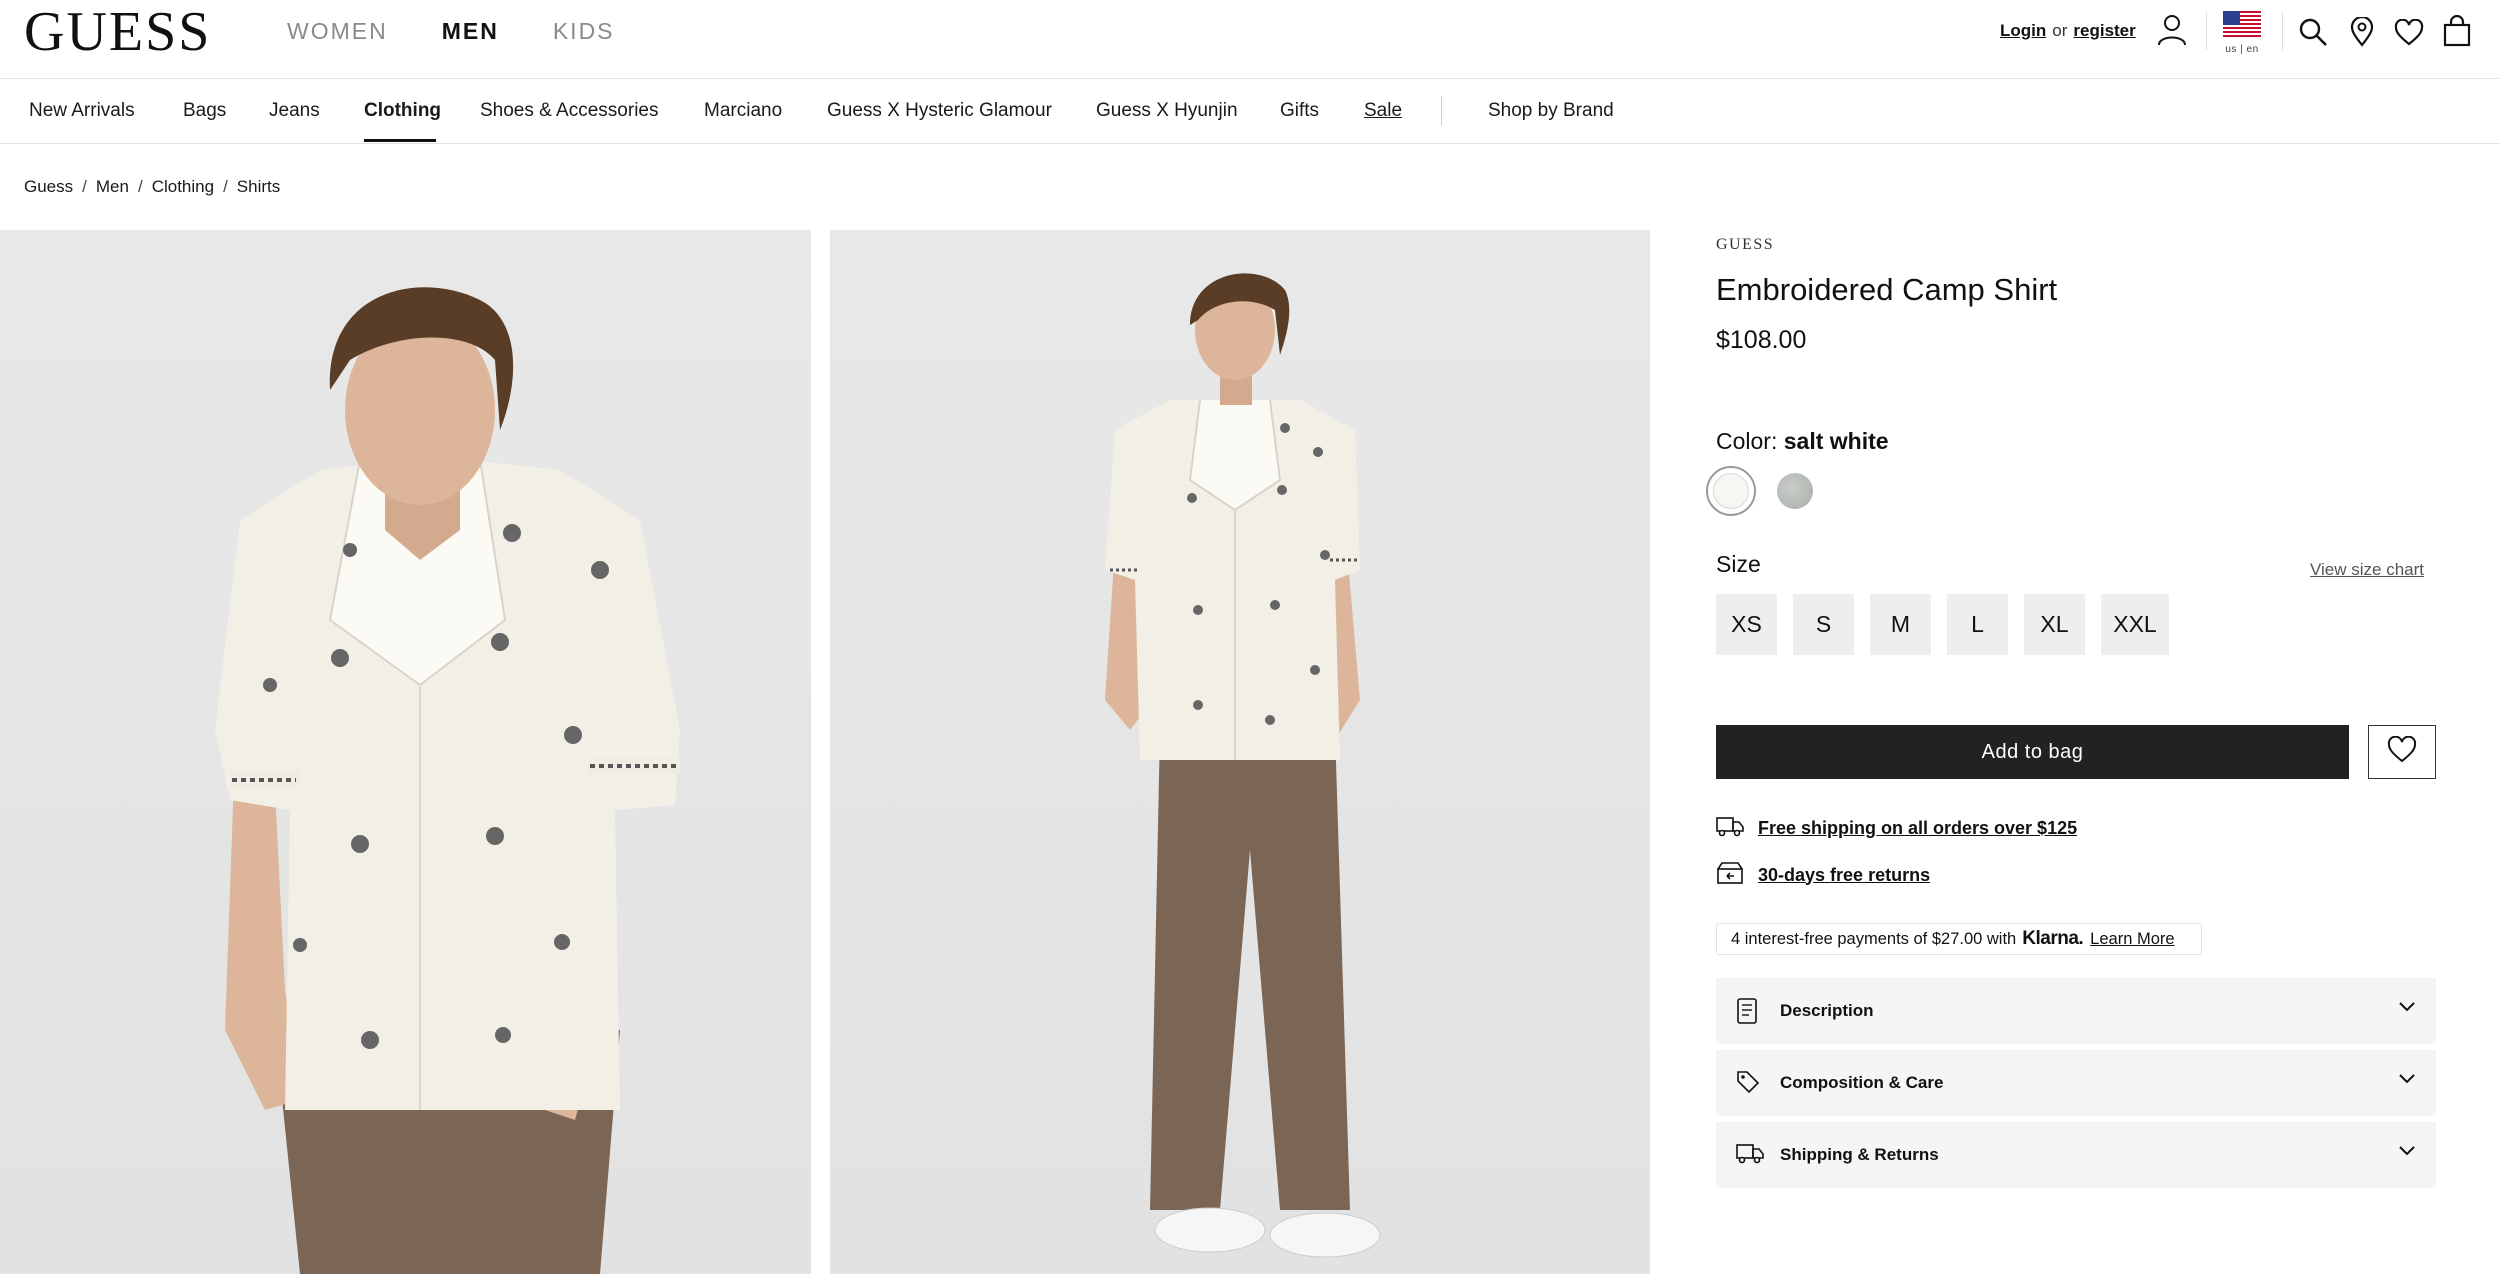 The width and height of the screenshot is (2500, 1274). What do you see at coordinates (2242, 49) in the screenshot?
I see `locale-label: us | en` at bounding box center [2242, 49].